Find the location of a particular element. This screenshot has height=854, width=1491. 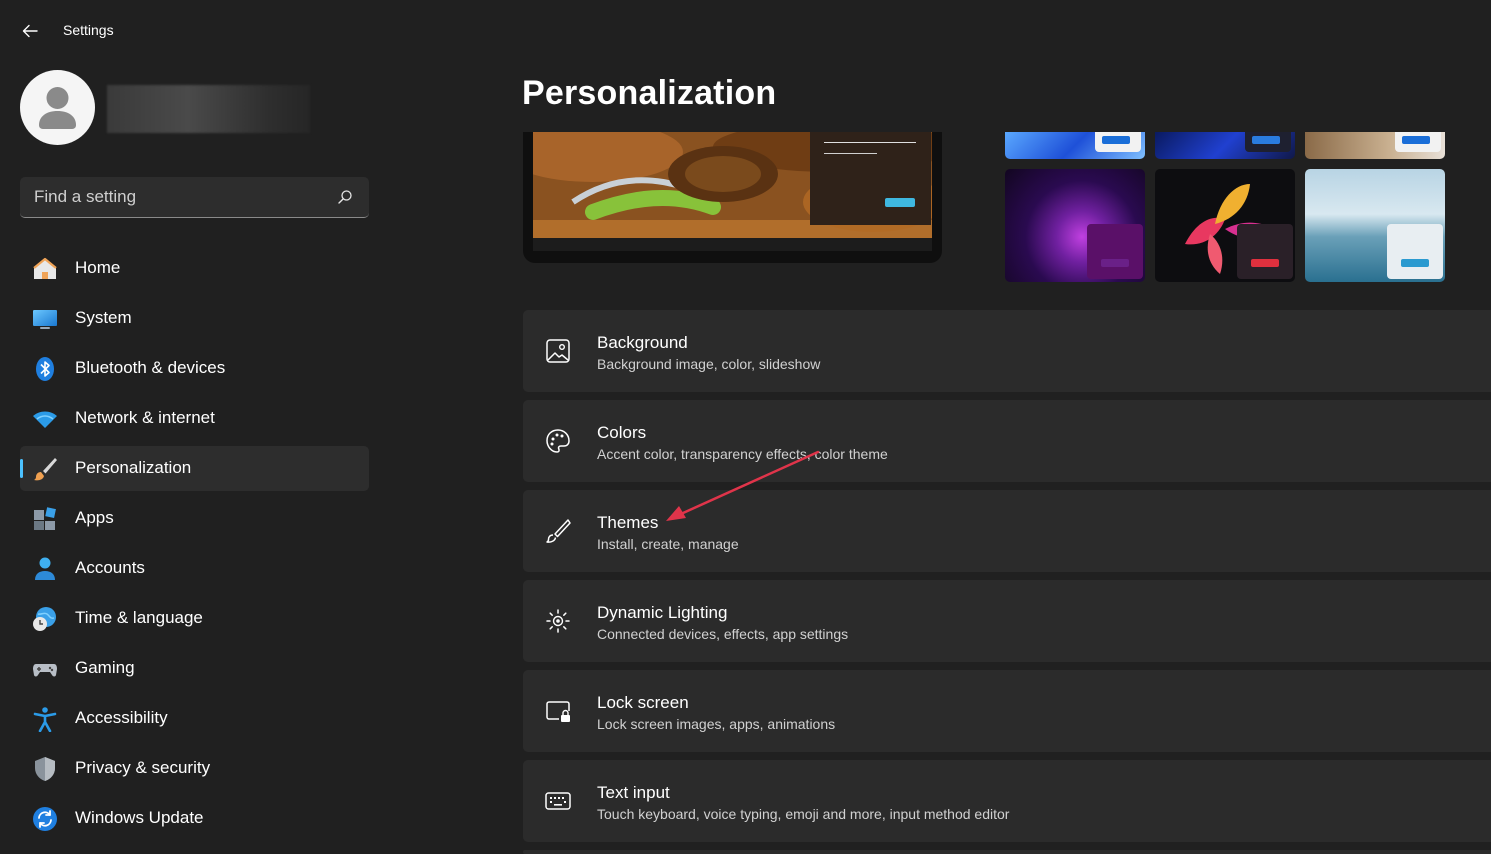

sidebar-item-bluetooth: Bluetooth & devices is located at coordinates (194, 368).